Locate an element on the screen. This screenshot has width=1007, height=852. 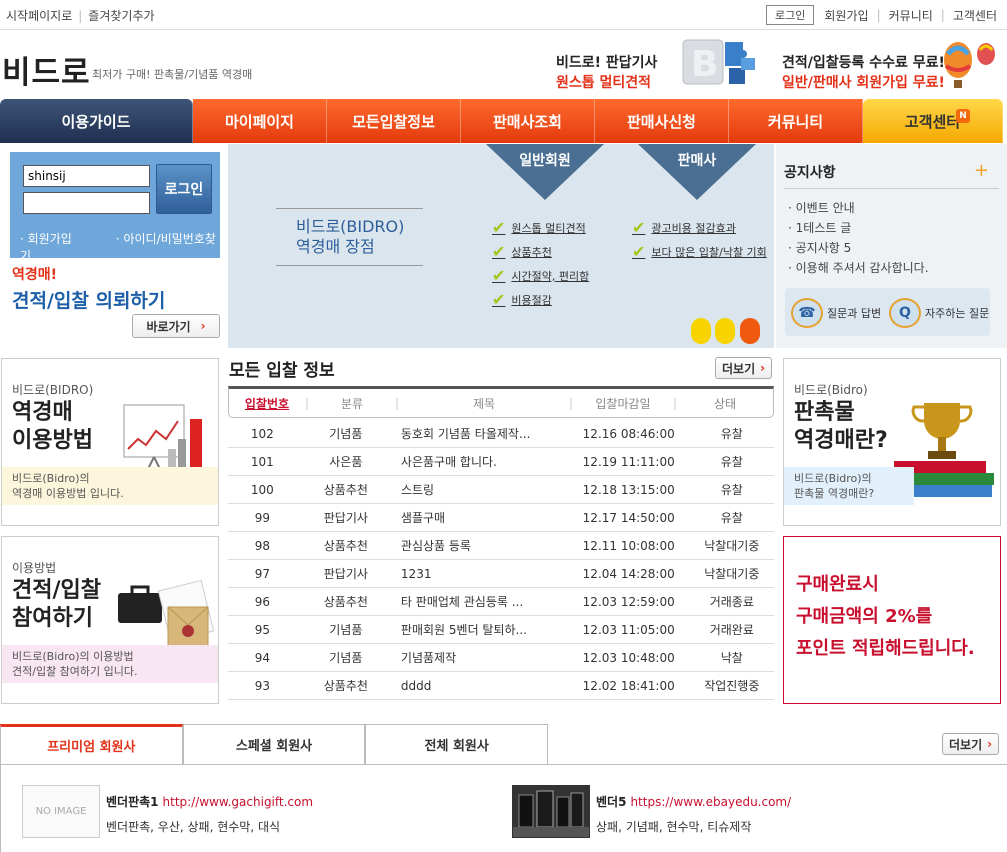
check-icon: ✔ is located at coordinates (639, 251).